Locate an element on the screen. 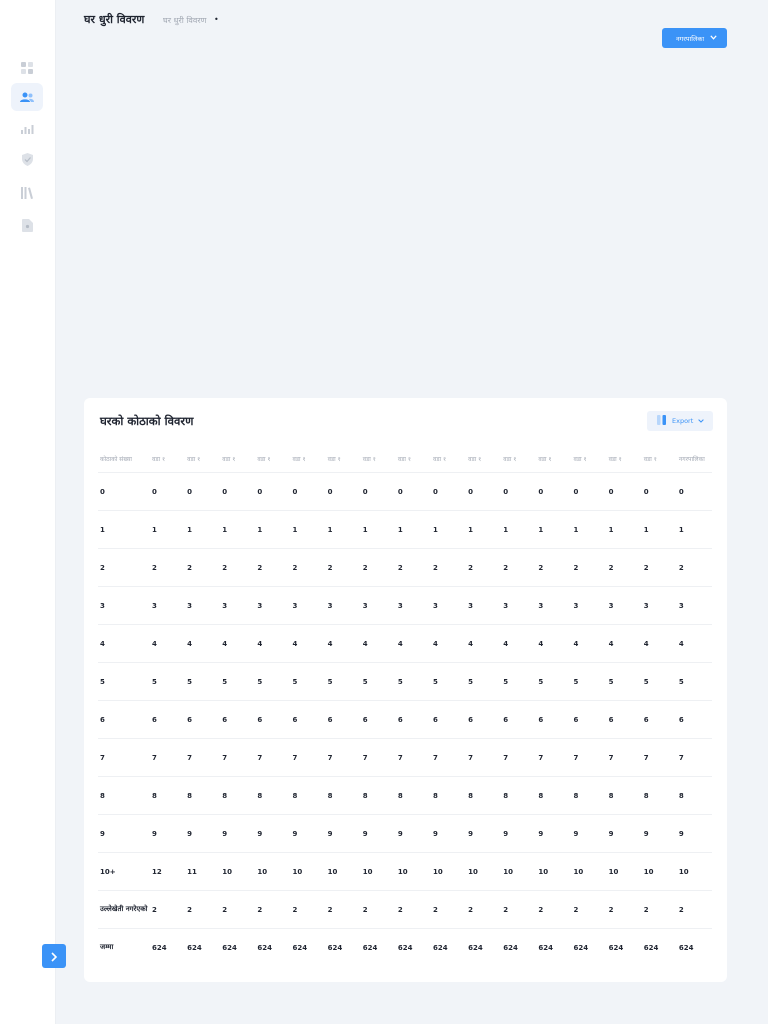  row-label-cell: 10+ is located at coordinates (124, 871).